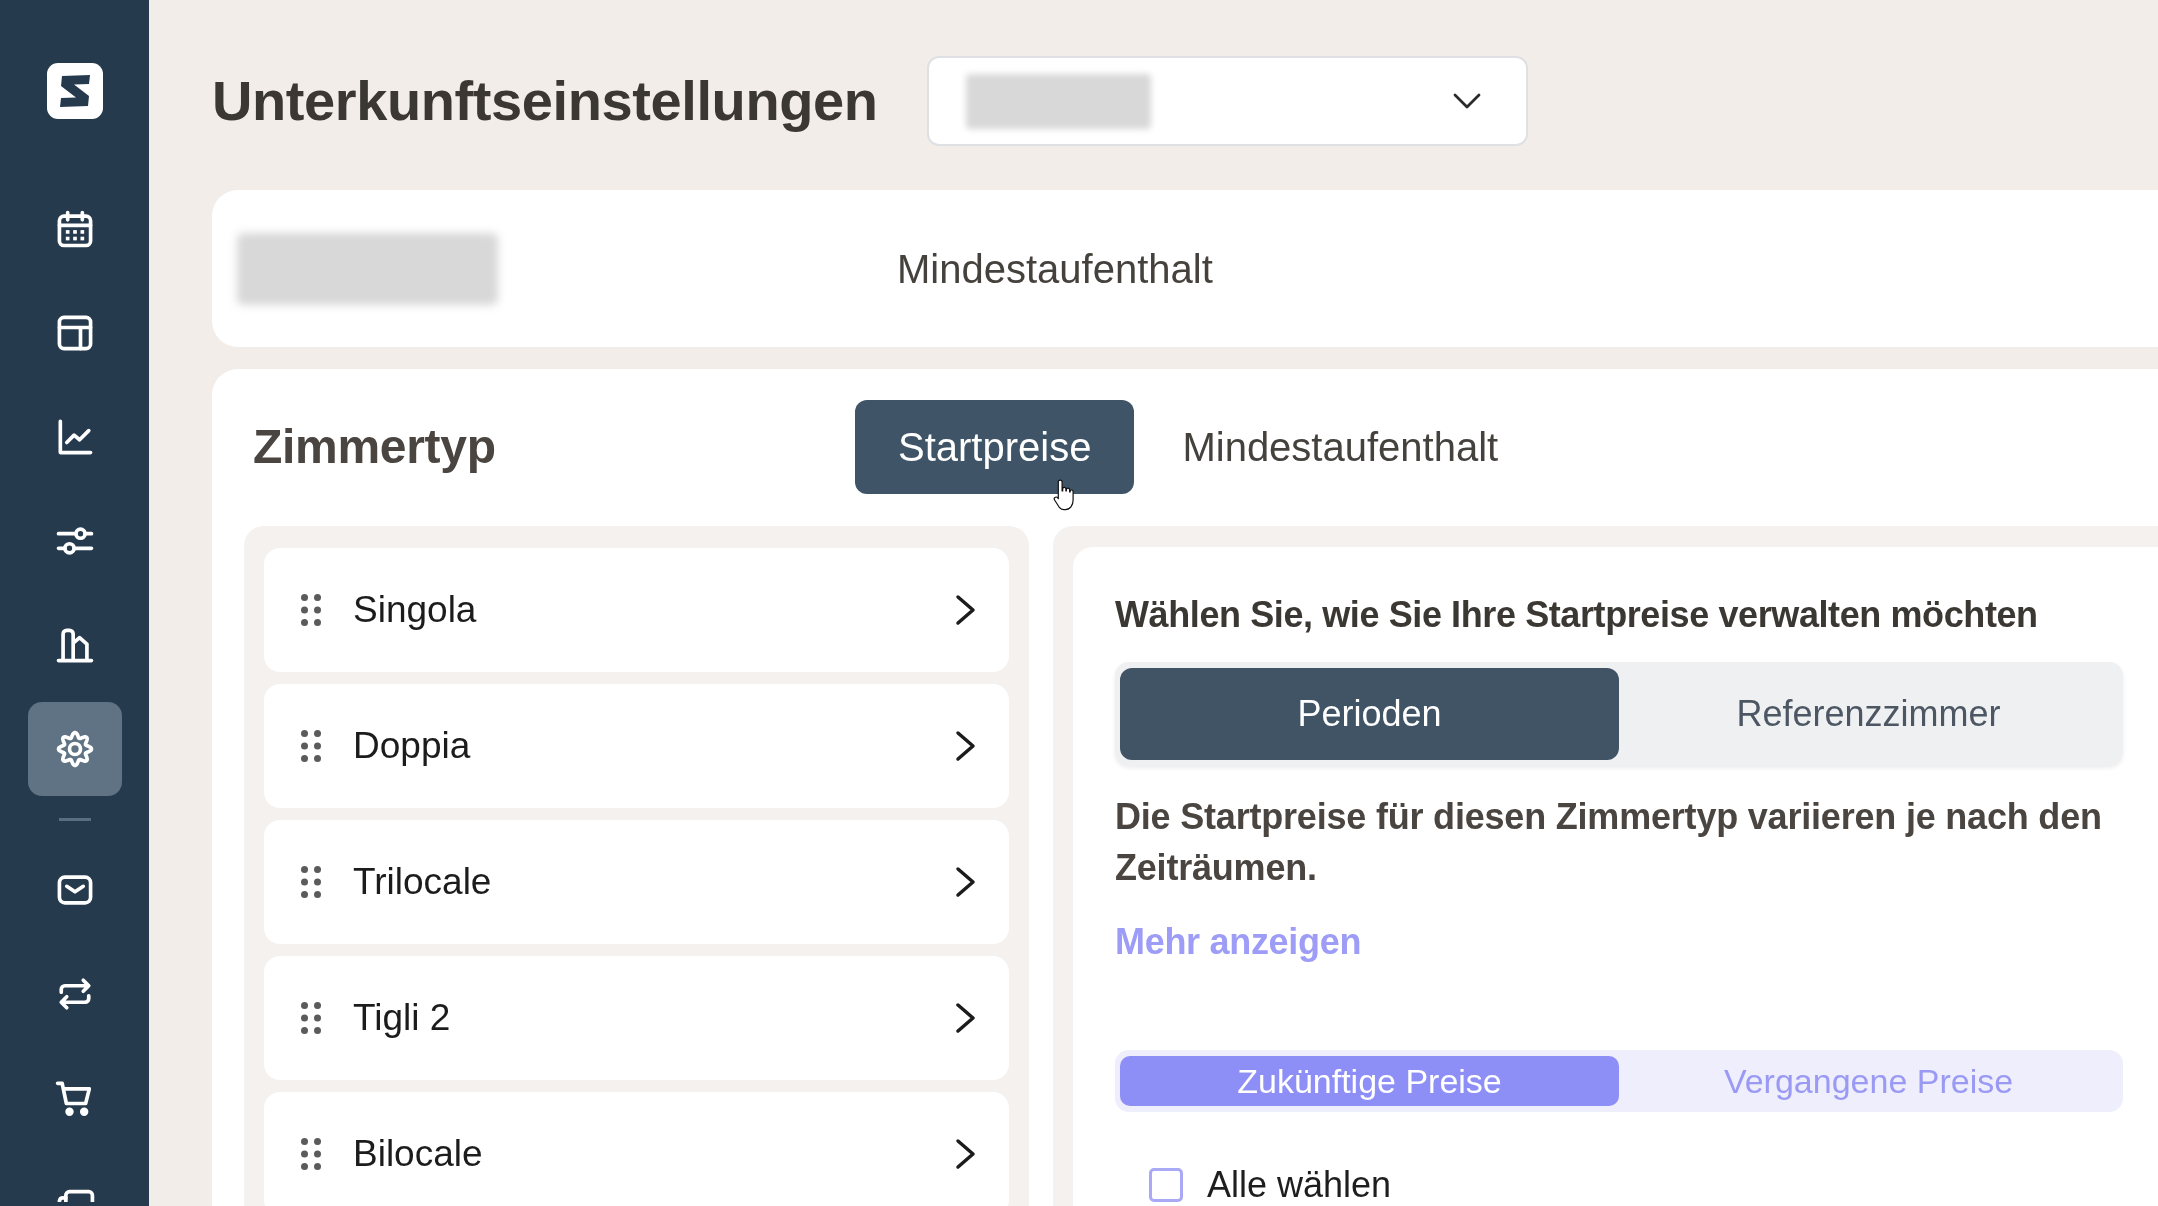 This screenshot has height=1206, width=2158. I want to click on section-title: Zimmertyp, so click(375, 447).